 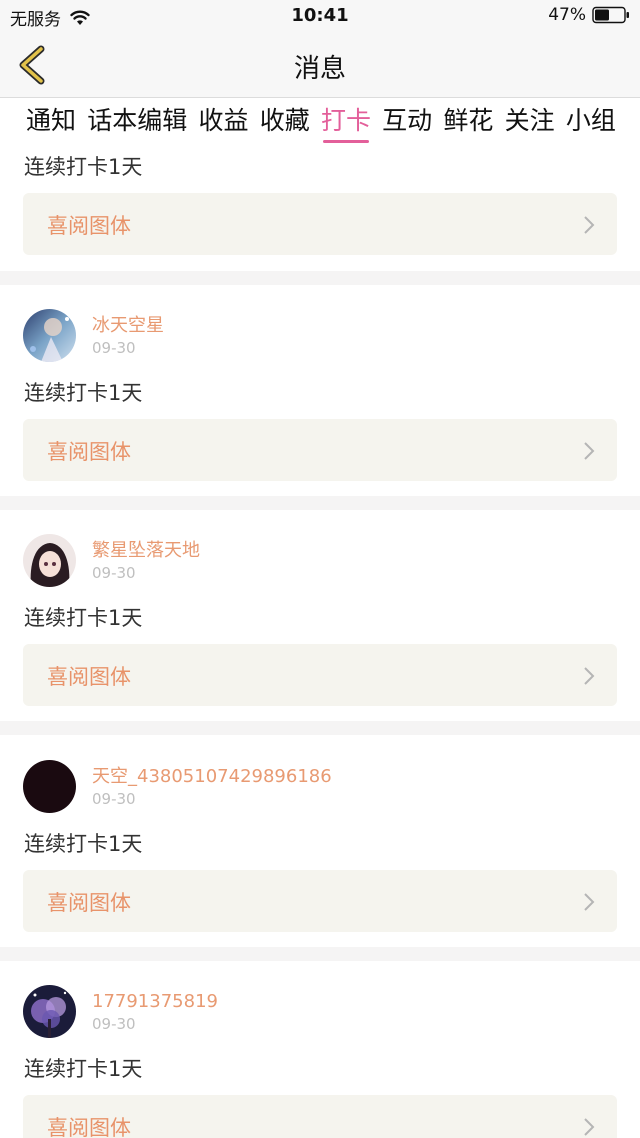 What do you see at coordinates (146, 551) in the screenshot?
I see `username: 繁星坠落天地` at bounding box center [146, 551].